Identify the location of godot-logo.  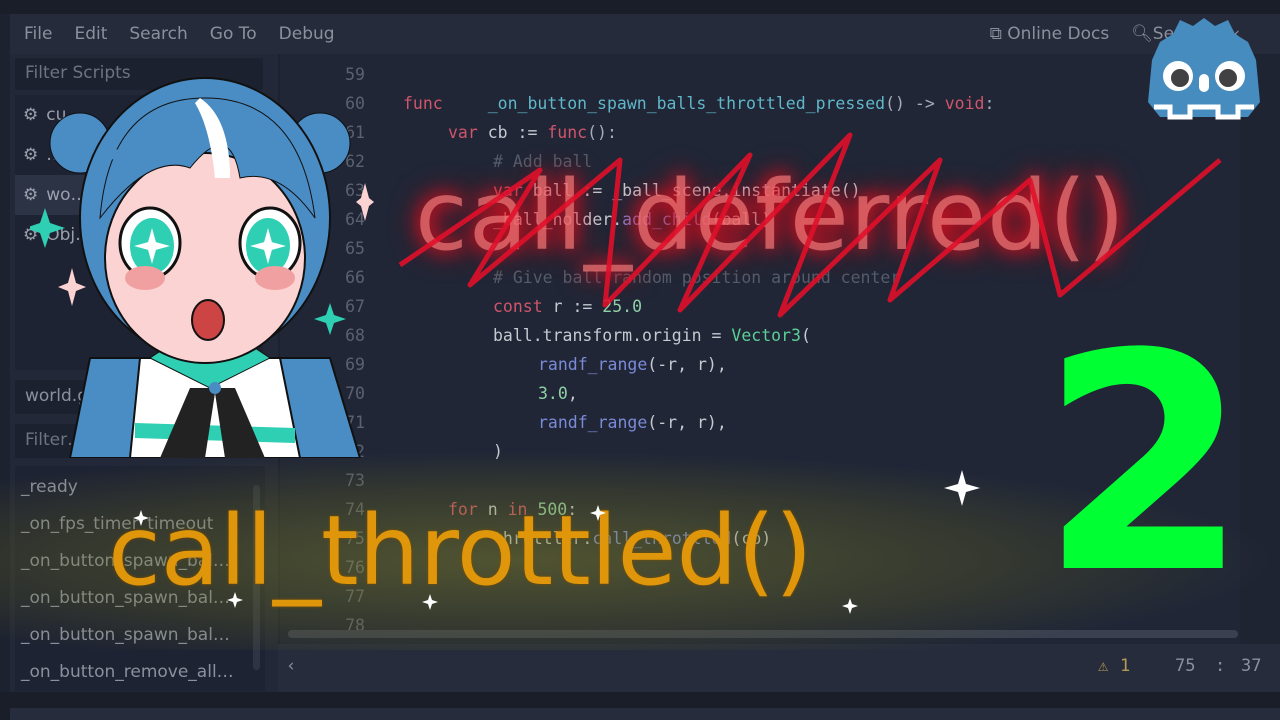
(1204, 69).